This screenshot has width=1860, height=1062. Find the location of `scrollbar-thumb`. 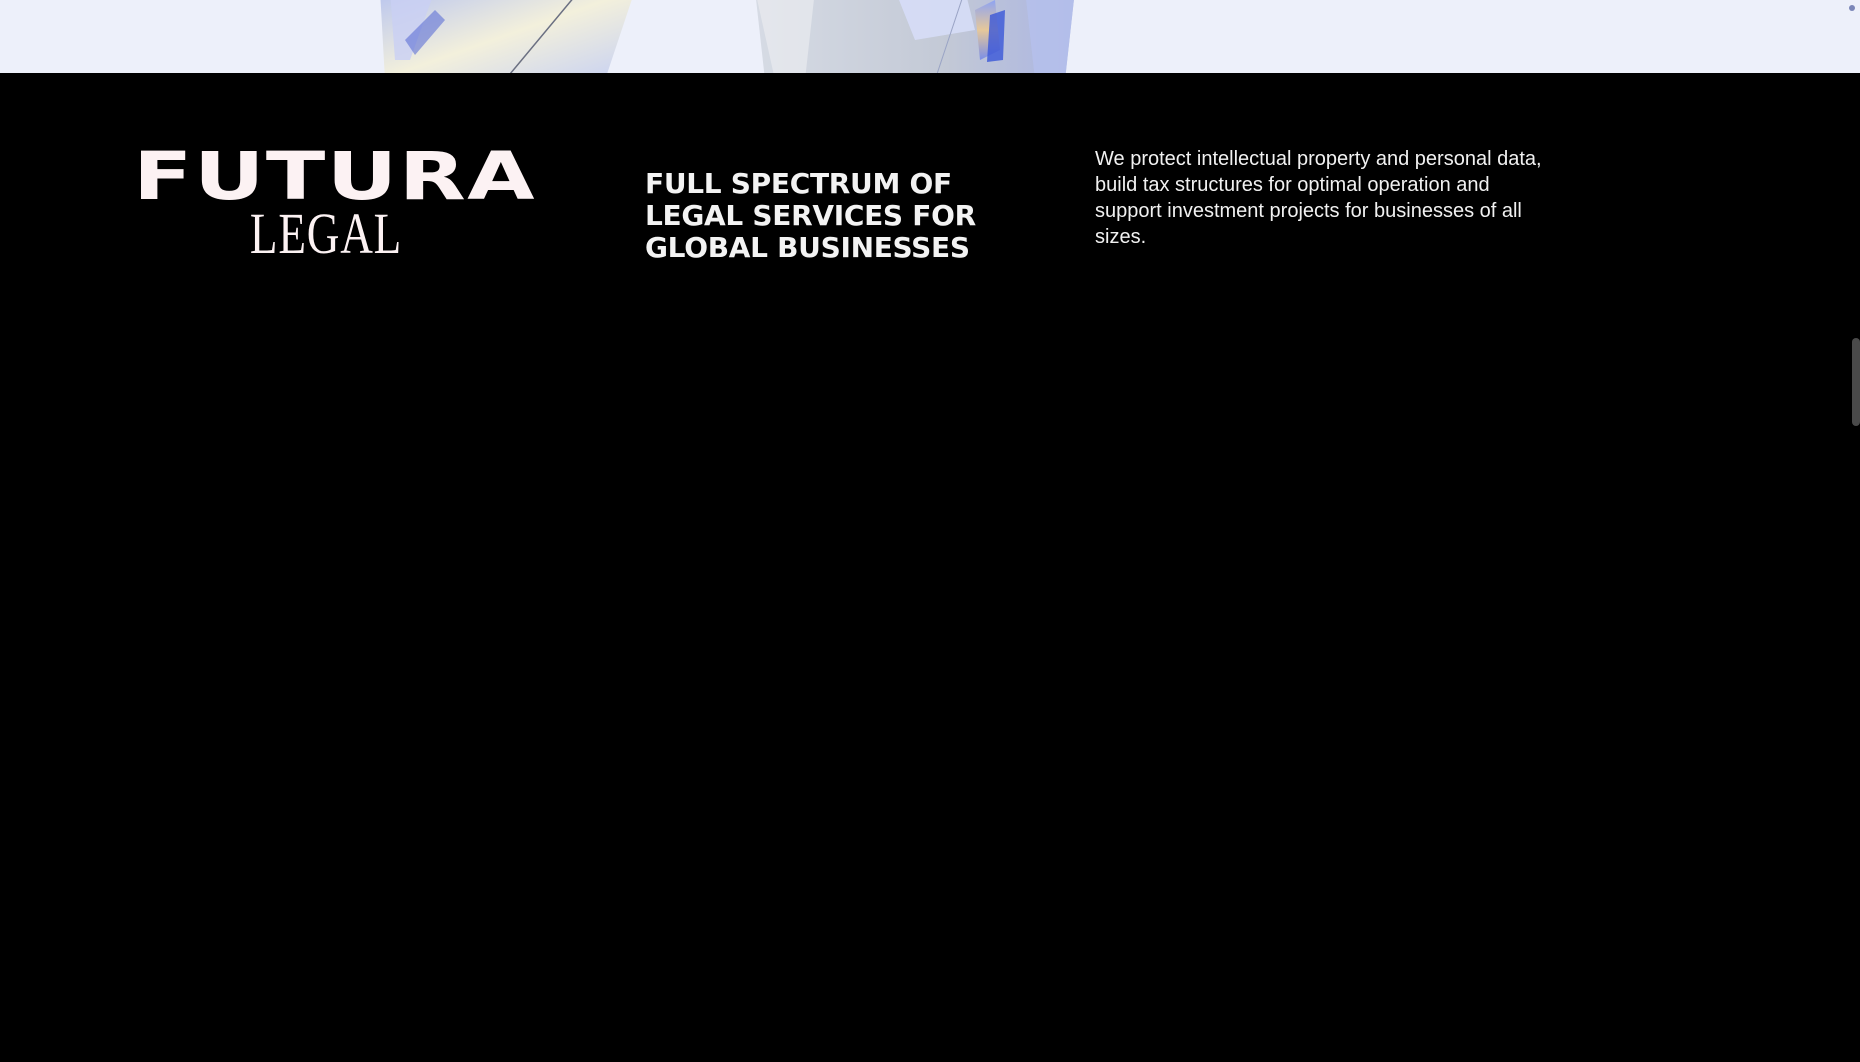

scrollbar-thumb is located at coordinates (1856, 382).